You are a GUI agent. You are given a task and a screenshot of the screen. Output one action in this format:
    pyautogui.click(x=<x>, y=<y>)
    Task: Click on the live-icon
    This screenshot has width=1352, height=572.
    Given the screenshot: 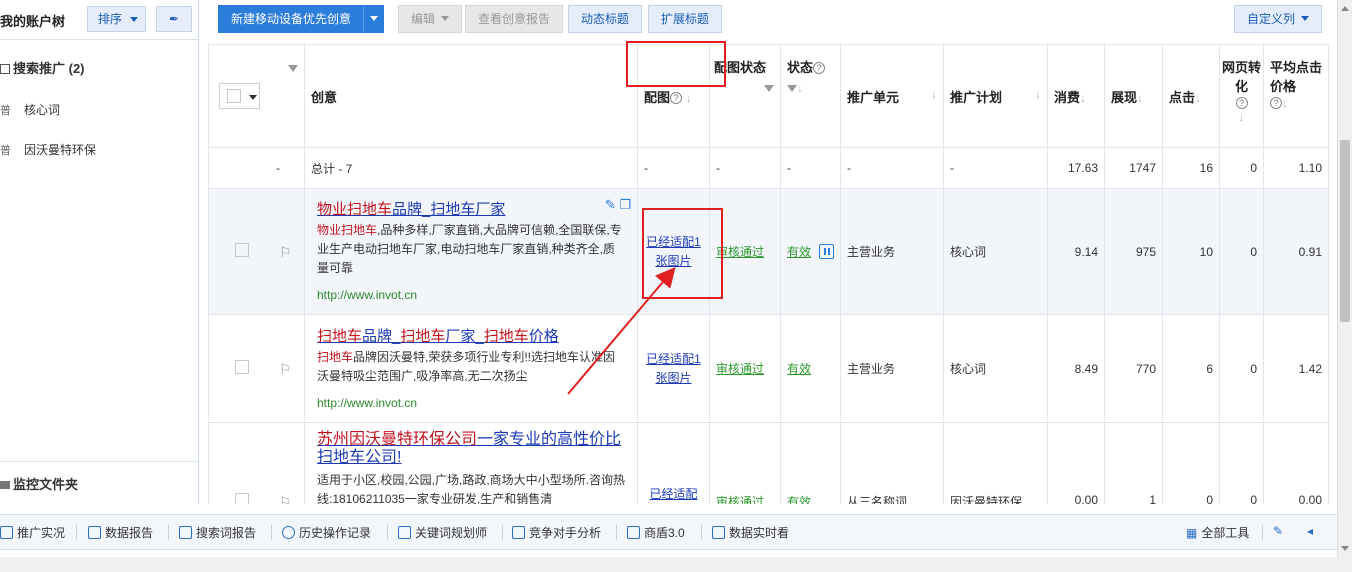 What is the action you would take?
    pyautogui.click(x=6, y=532)
    